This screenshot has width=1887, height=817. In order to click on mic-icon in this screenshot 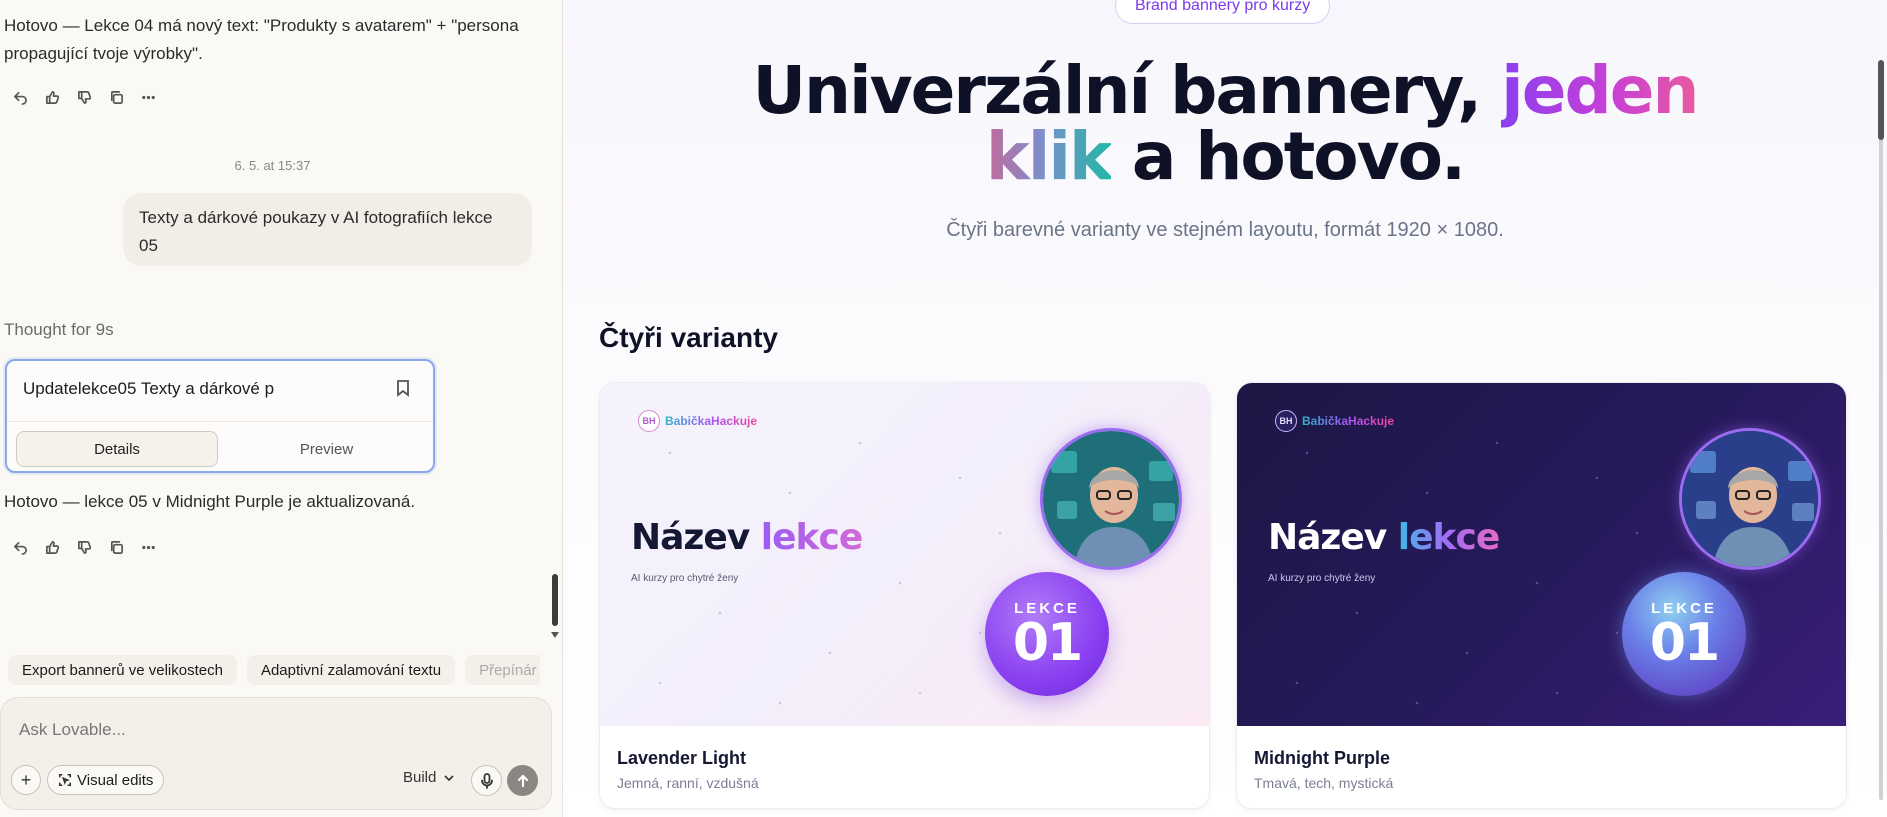, I will do `click(486, 780)`.